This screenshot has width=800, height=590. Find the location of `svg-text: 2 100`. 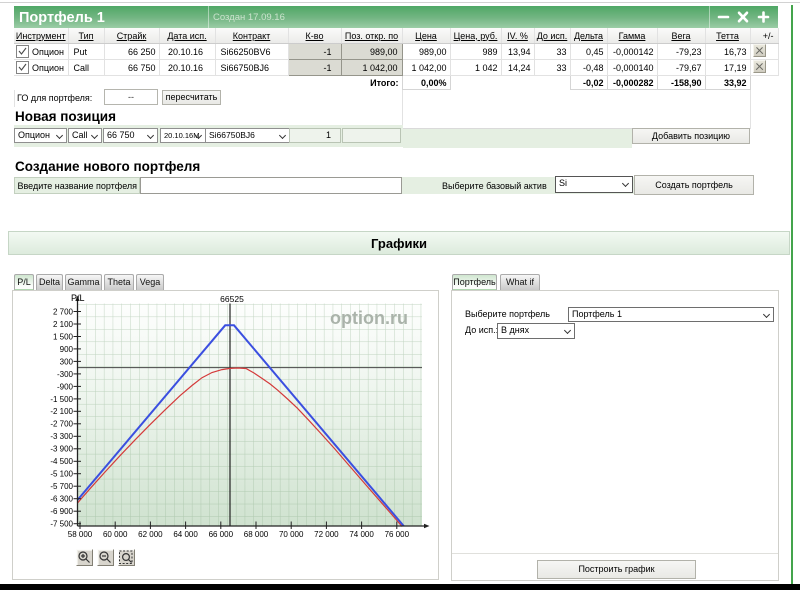

svg-text: 2 100 is located at coordinates (63, 324).